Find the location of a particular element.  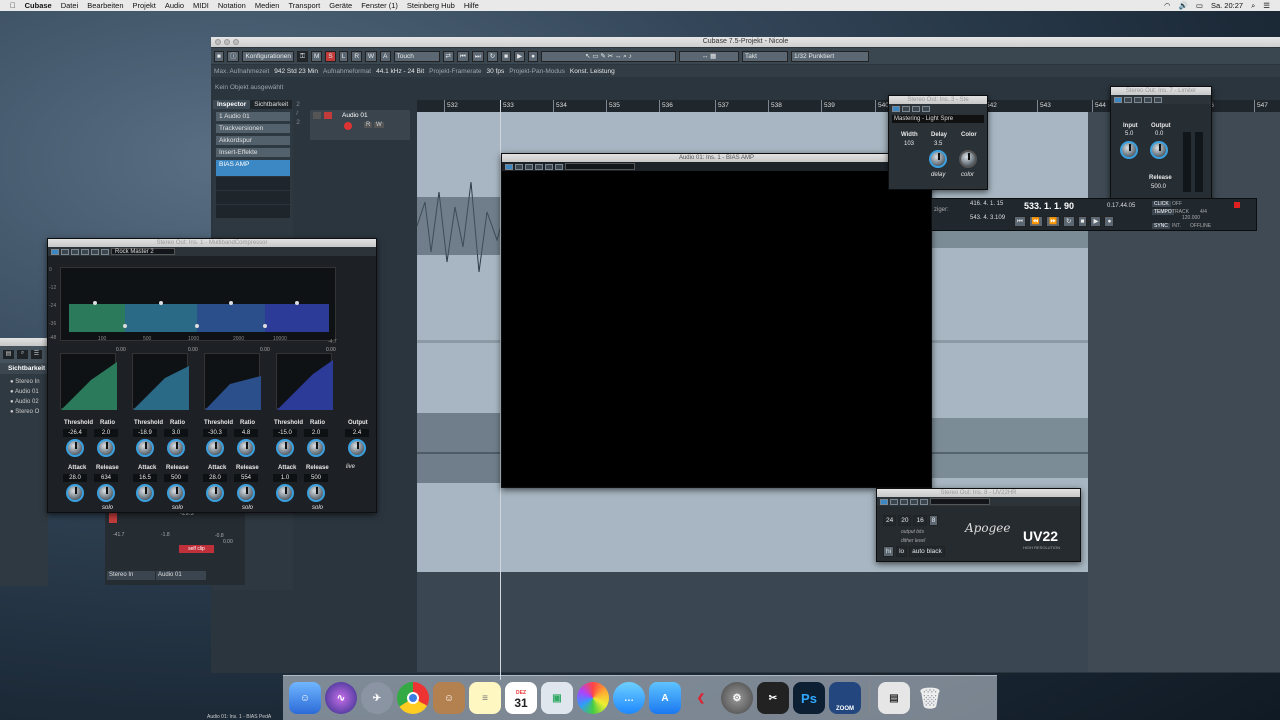

menu-app: Cubase is located at coordinates (38, 5).